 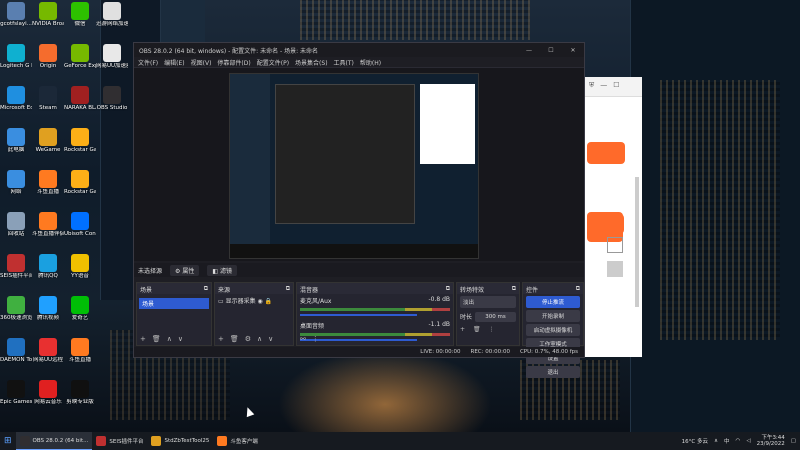 I want to click on volume-slider, so click(x=358, y=315).